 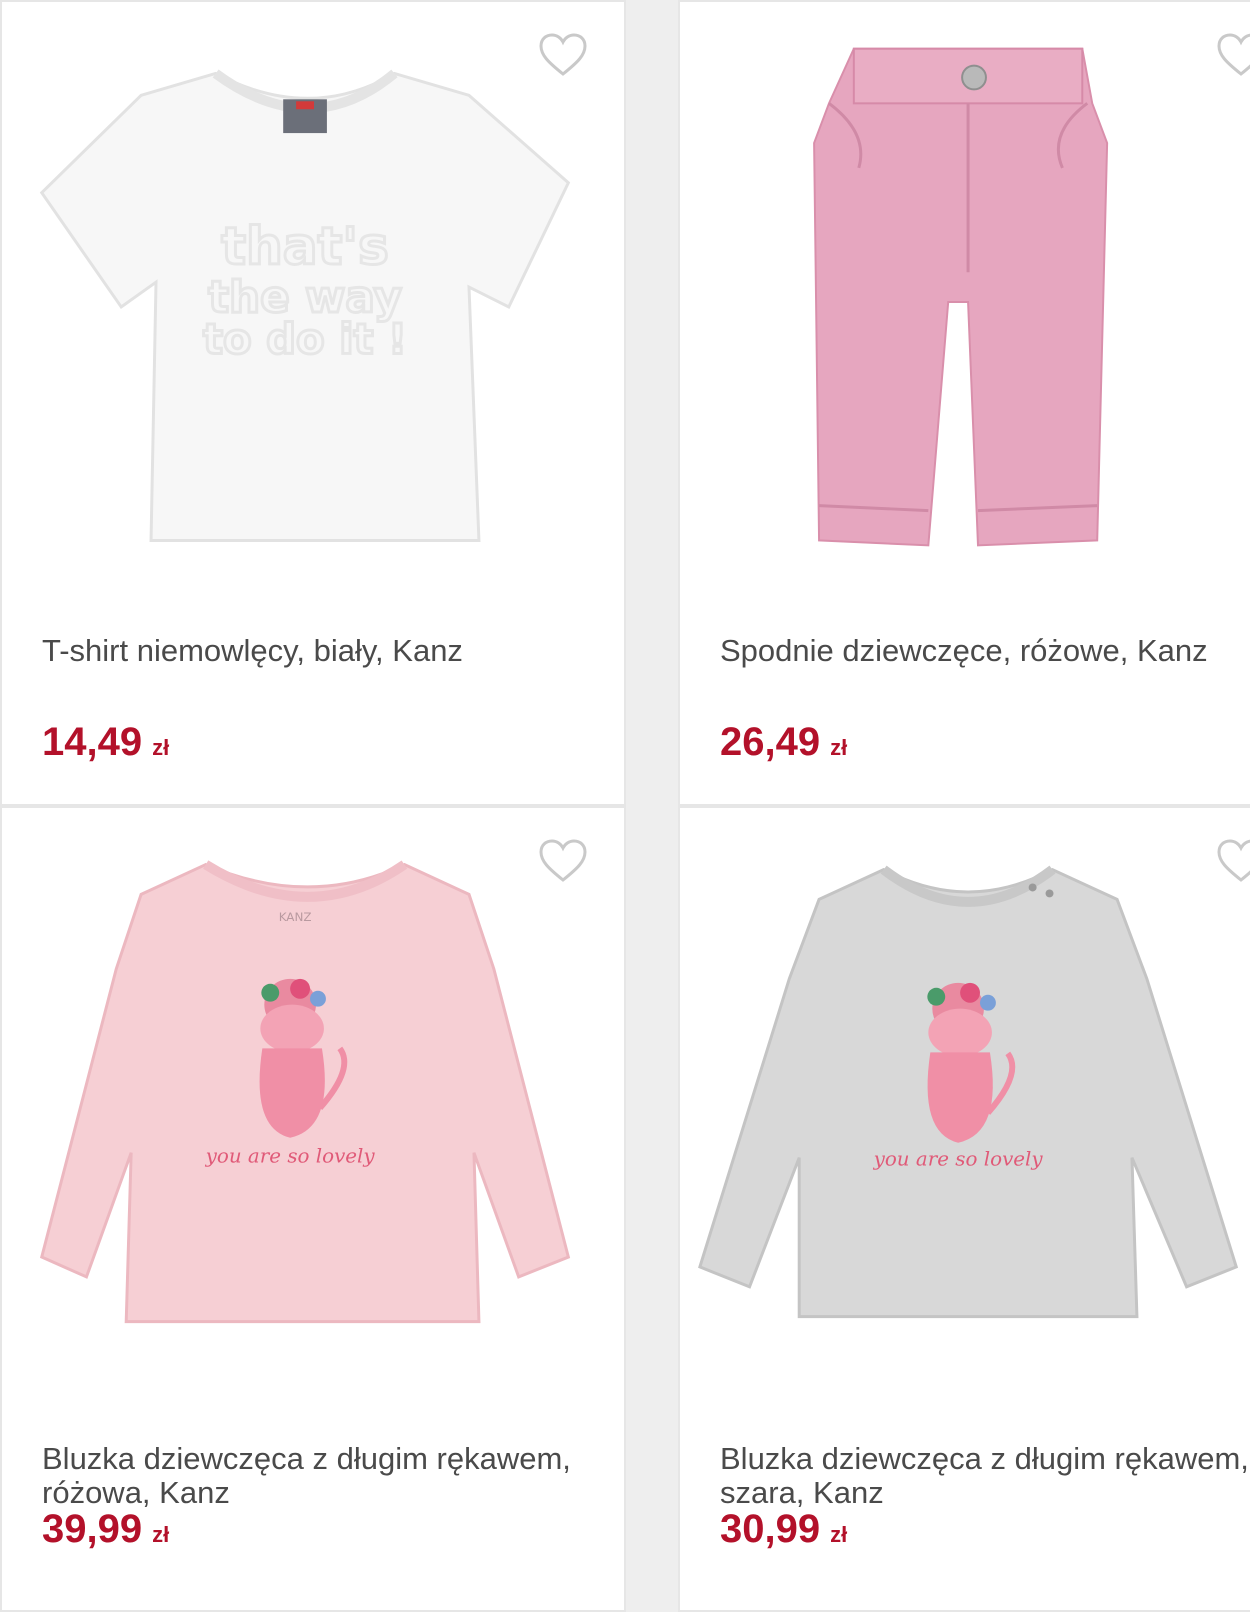 What do you see at coordinates (770, 1529) in the screenshot?
I see `price-value: 30,99` at bounding box center [770, 1529].